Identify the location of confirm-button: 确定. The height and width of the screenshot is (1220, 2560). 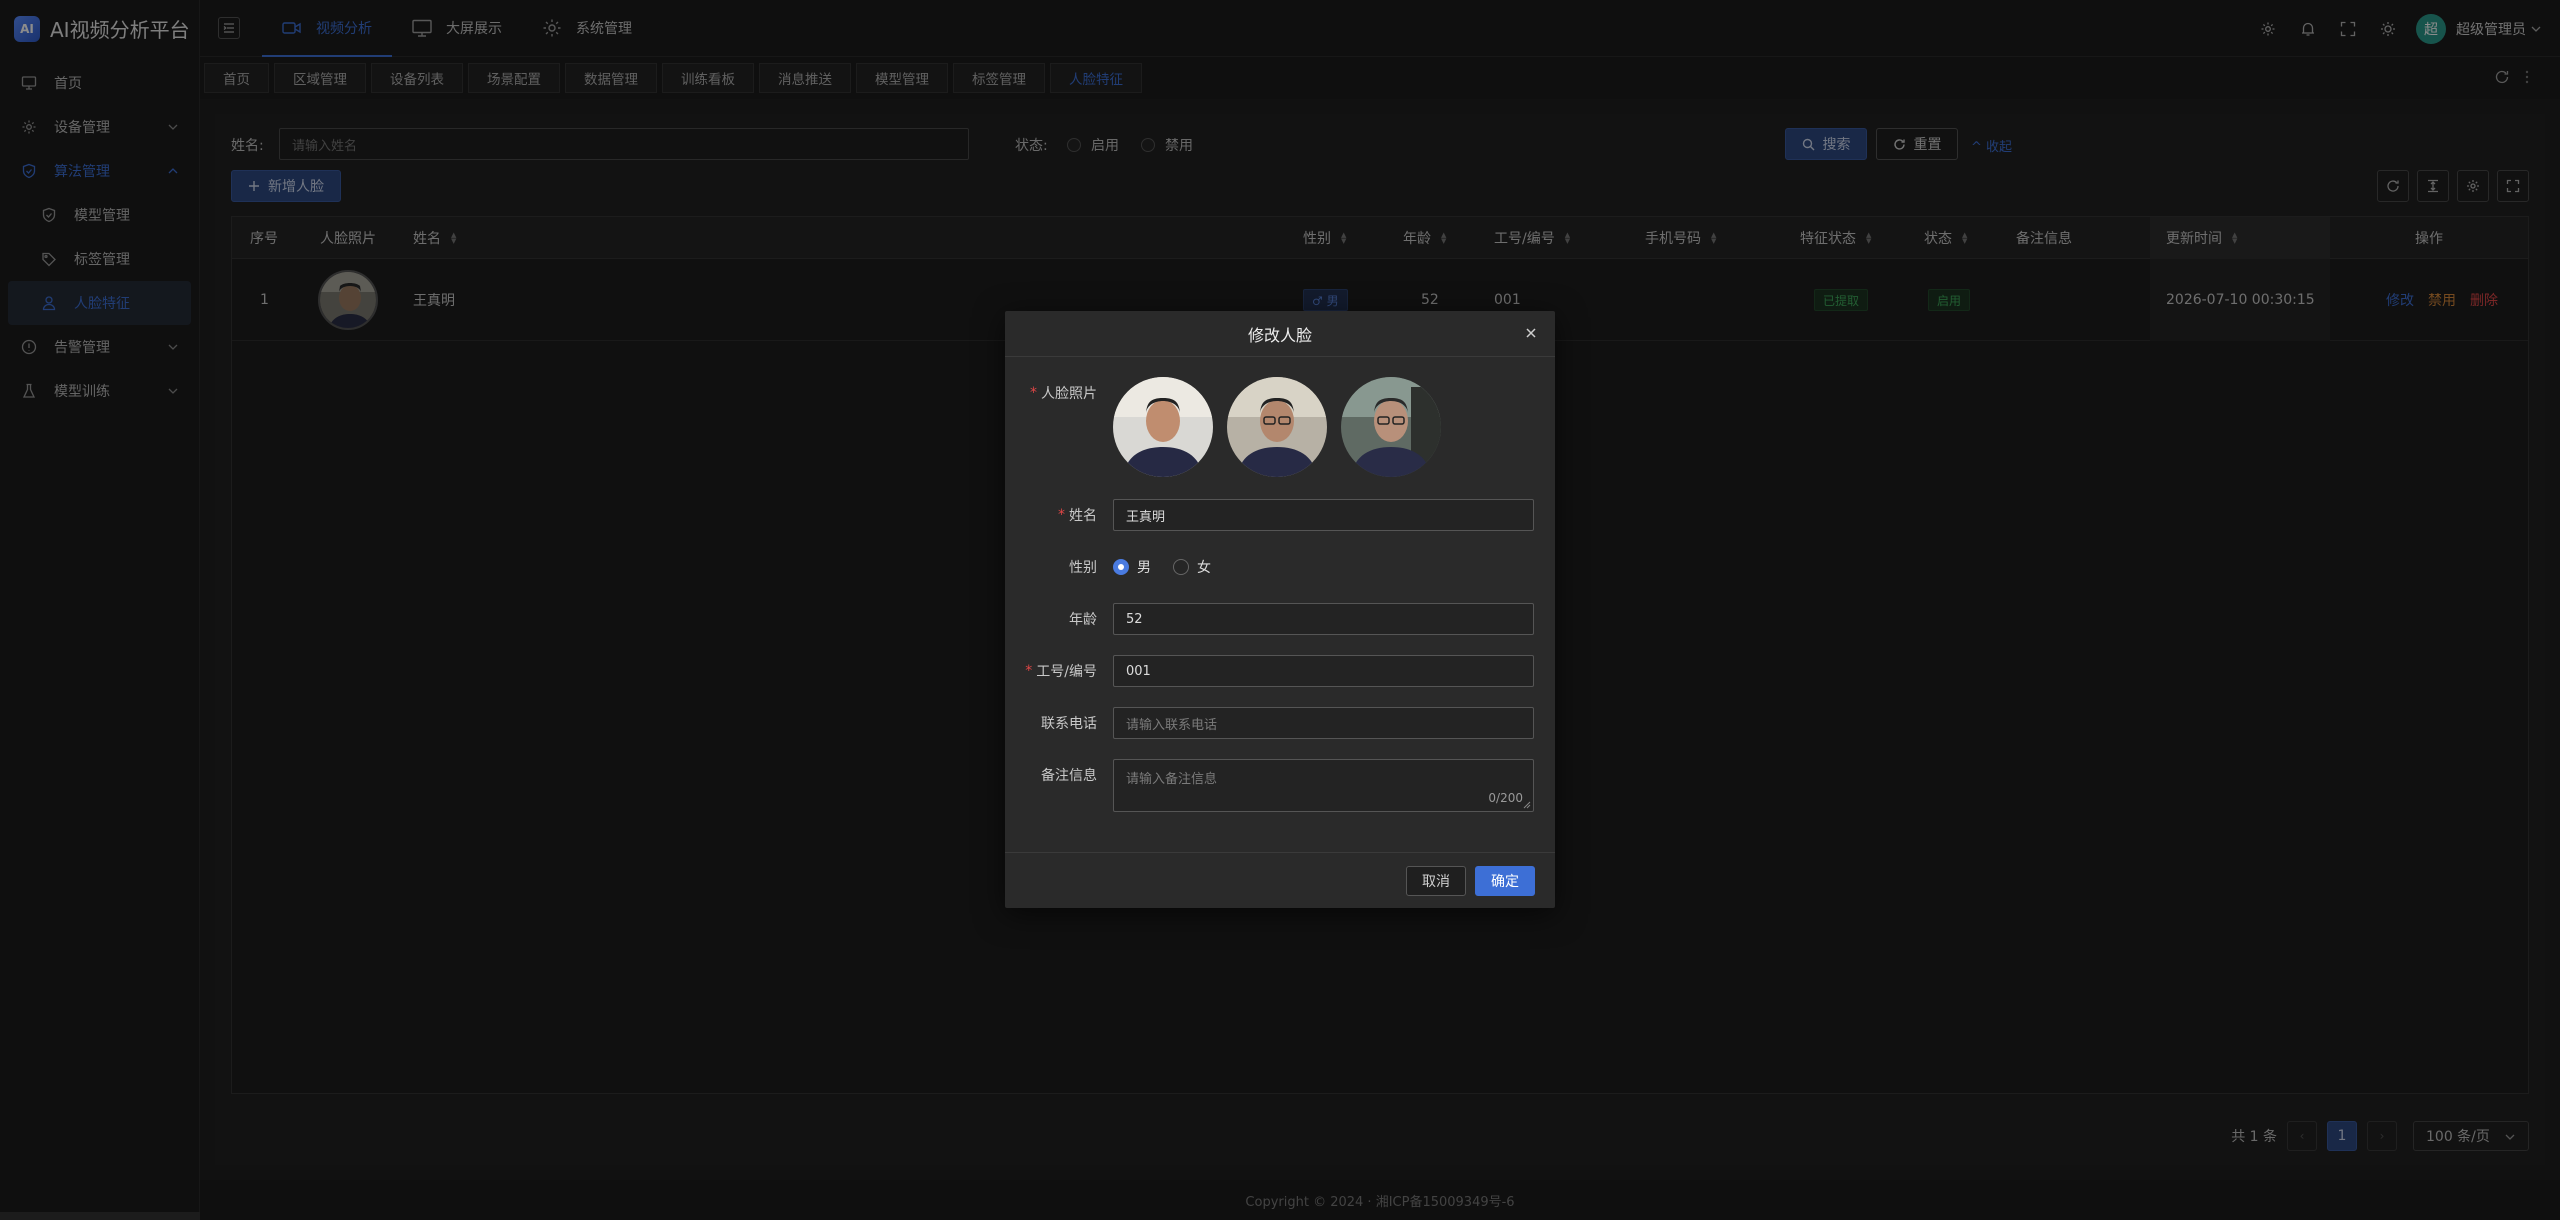
(1505, 881).